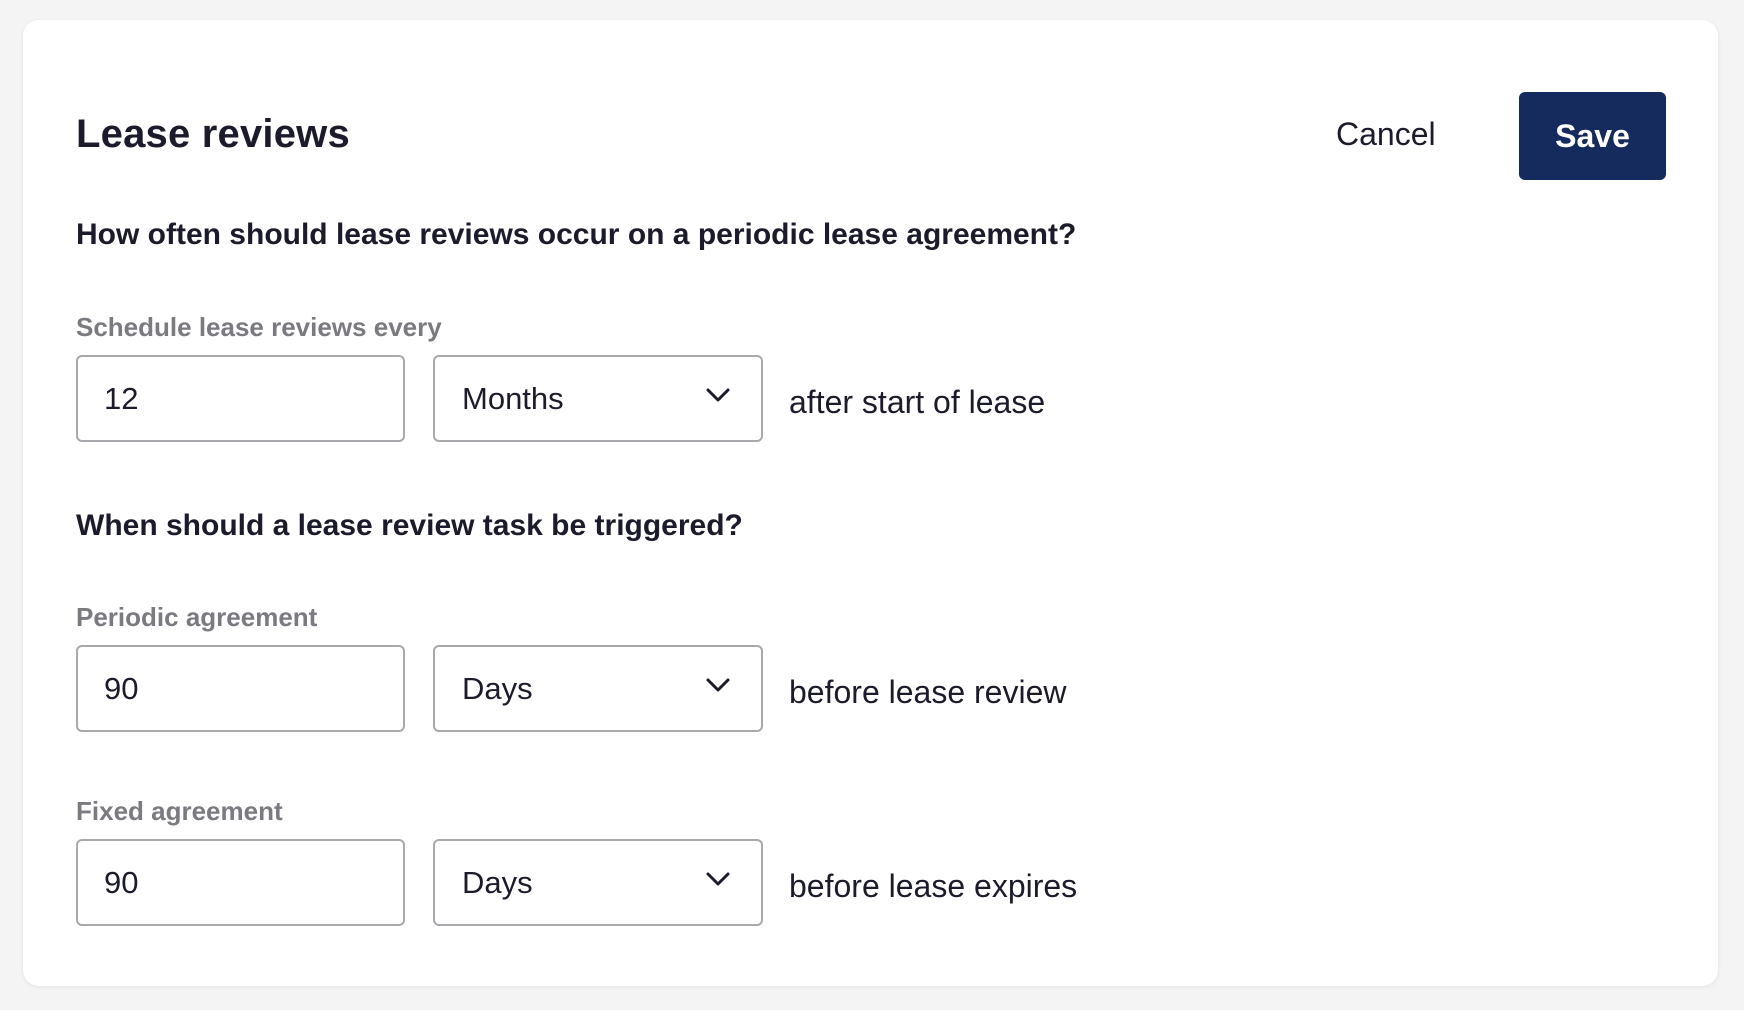  I want to click on page-title: Lease reviews, so click(213, 134).